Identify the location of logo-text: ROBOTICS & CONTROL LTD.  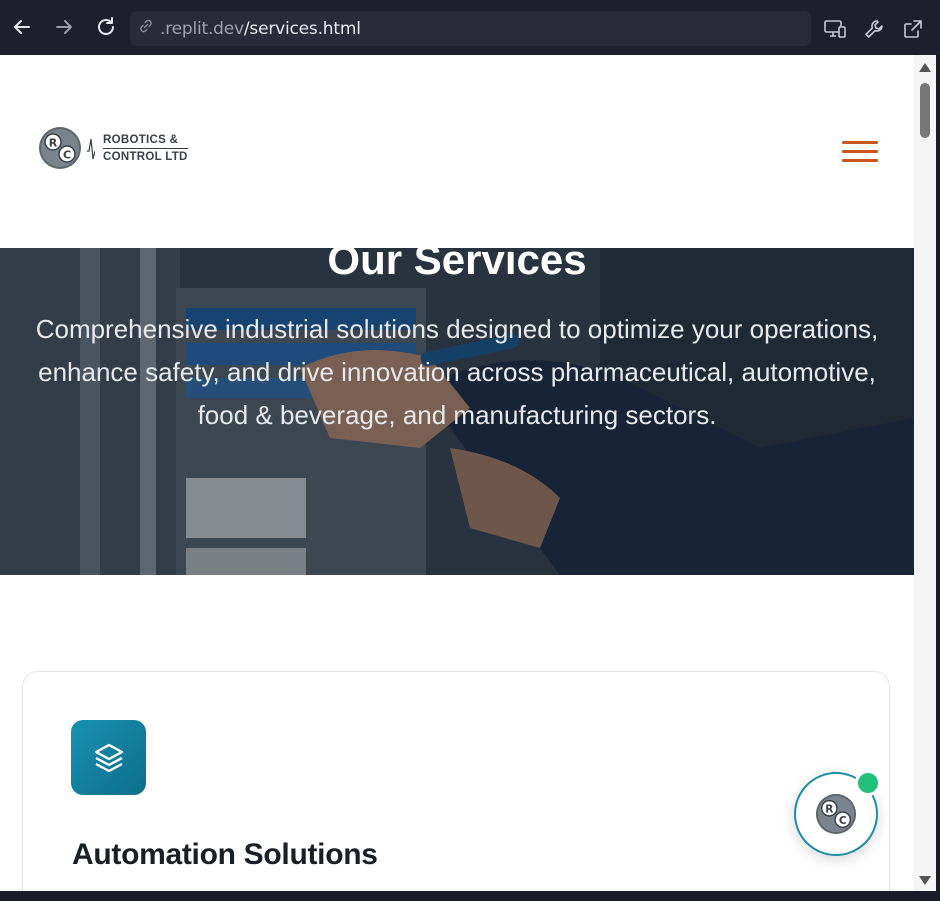
(145, 148).